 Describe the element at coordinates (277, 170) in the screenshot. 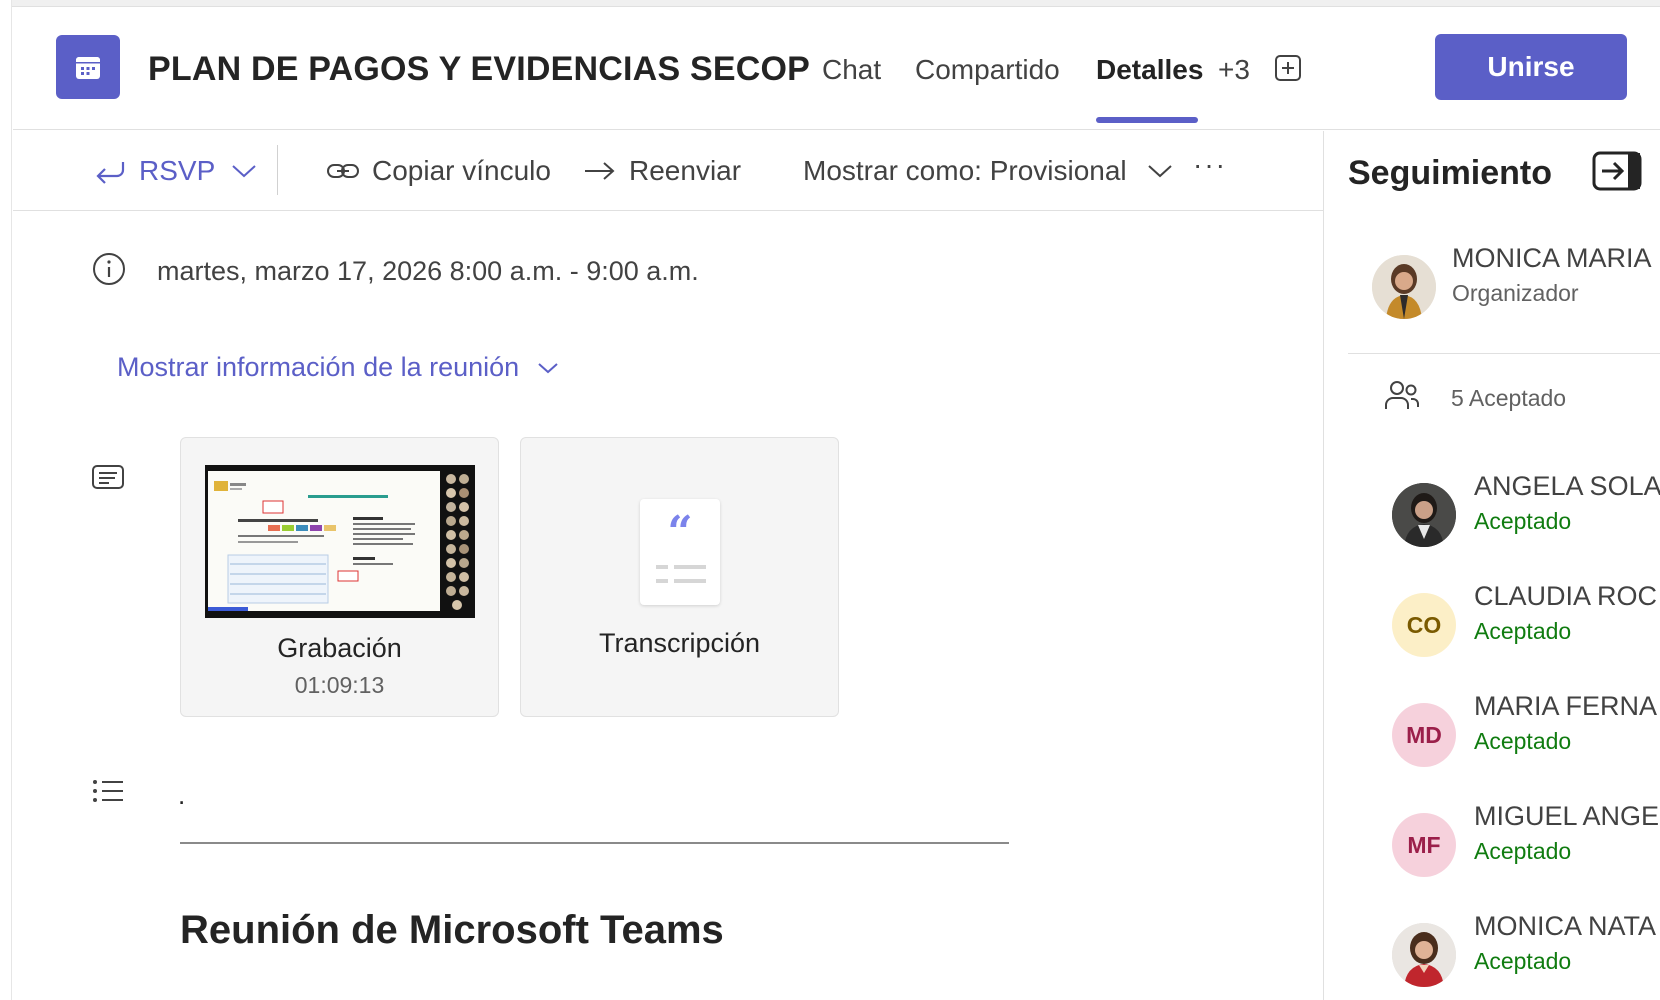

I see `toolbar-divider` at that location.